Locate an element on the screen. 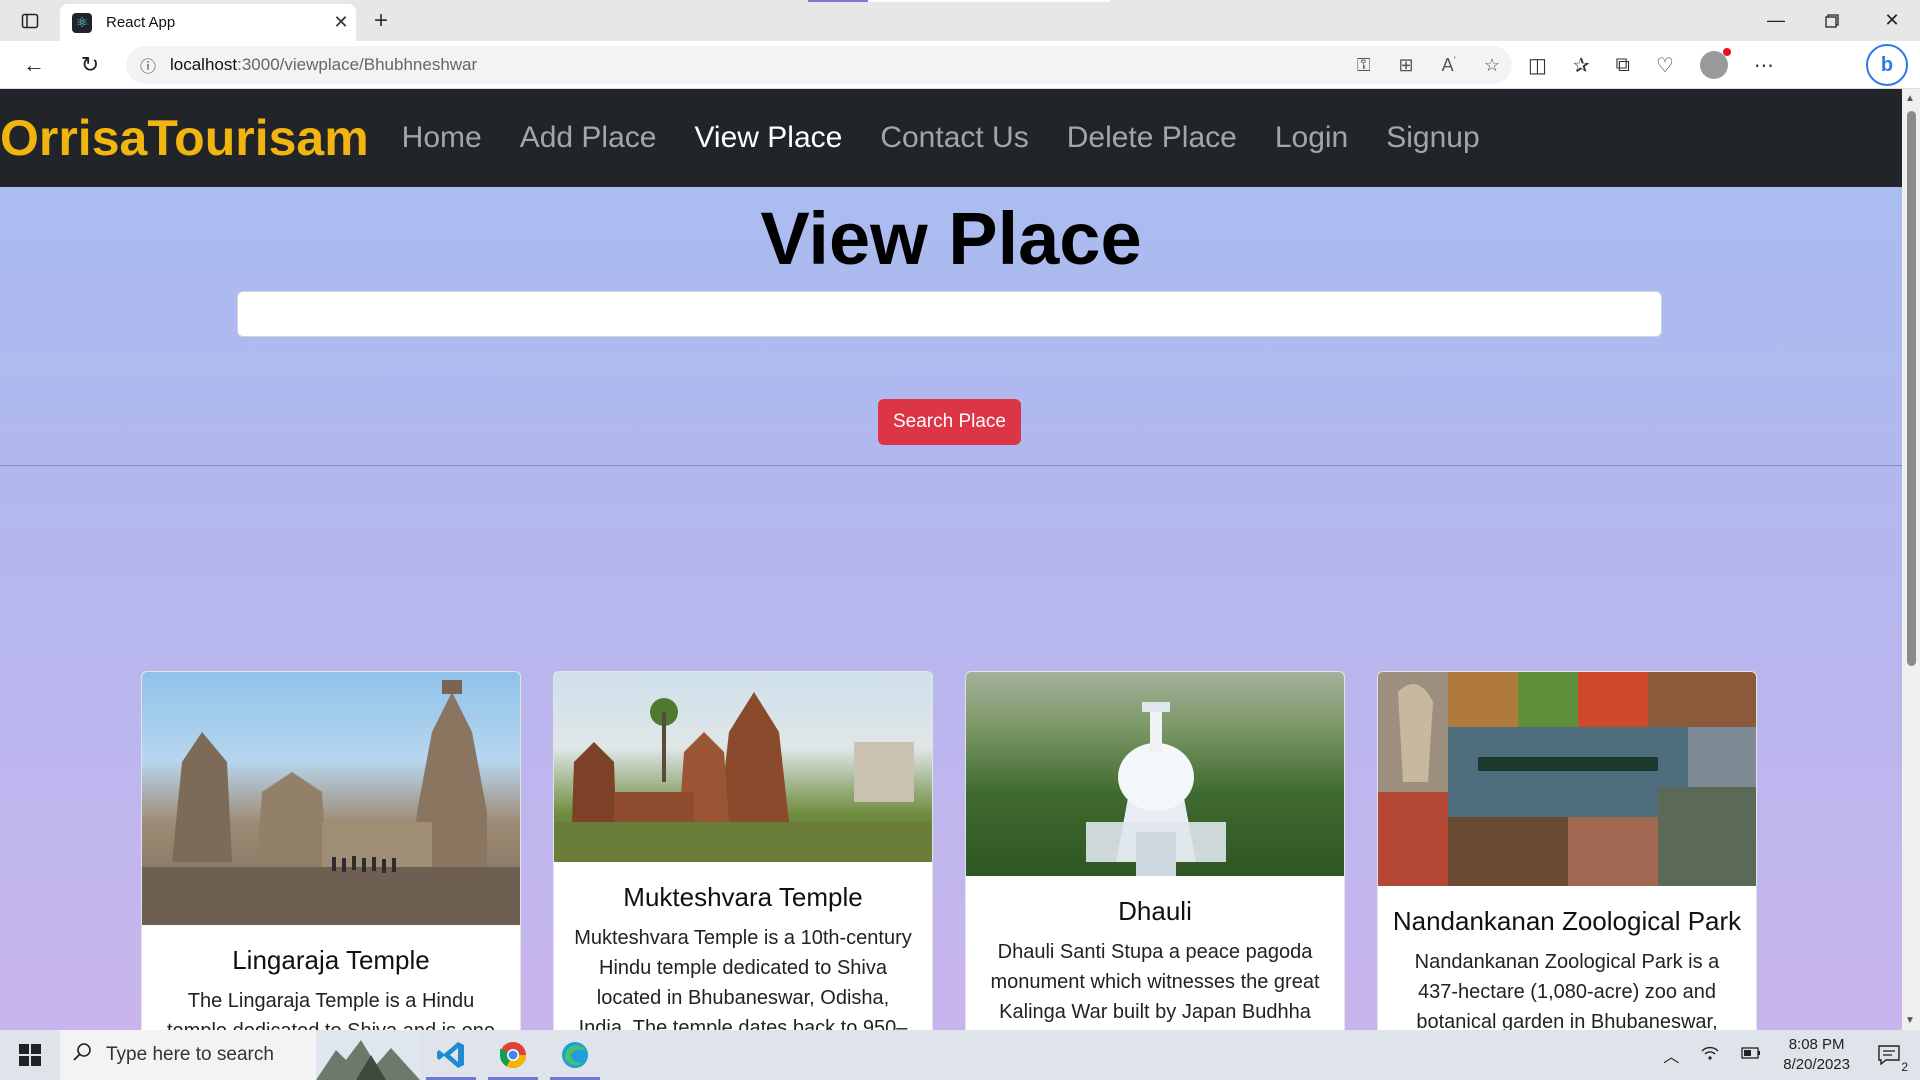  key-icon: ⚿ is located at coordinates (1364, 65).